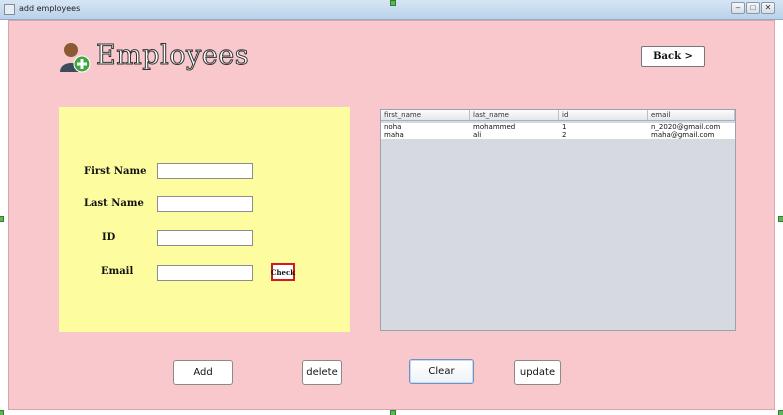 This screenshot has width=783, height=415. I want to click on resize-handle-right, so click(780, 219).